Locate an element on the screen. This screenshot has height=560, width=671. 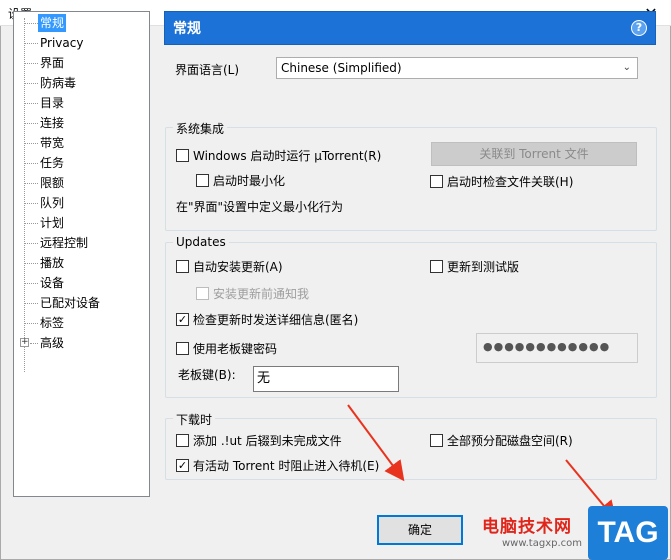
send-info-checkbox: ✓ 检查更新时发送详细信息(匿名) is located at coordinates (267, 320).